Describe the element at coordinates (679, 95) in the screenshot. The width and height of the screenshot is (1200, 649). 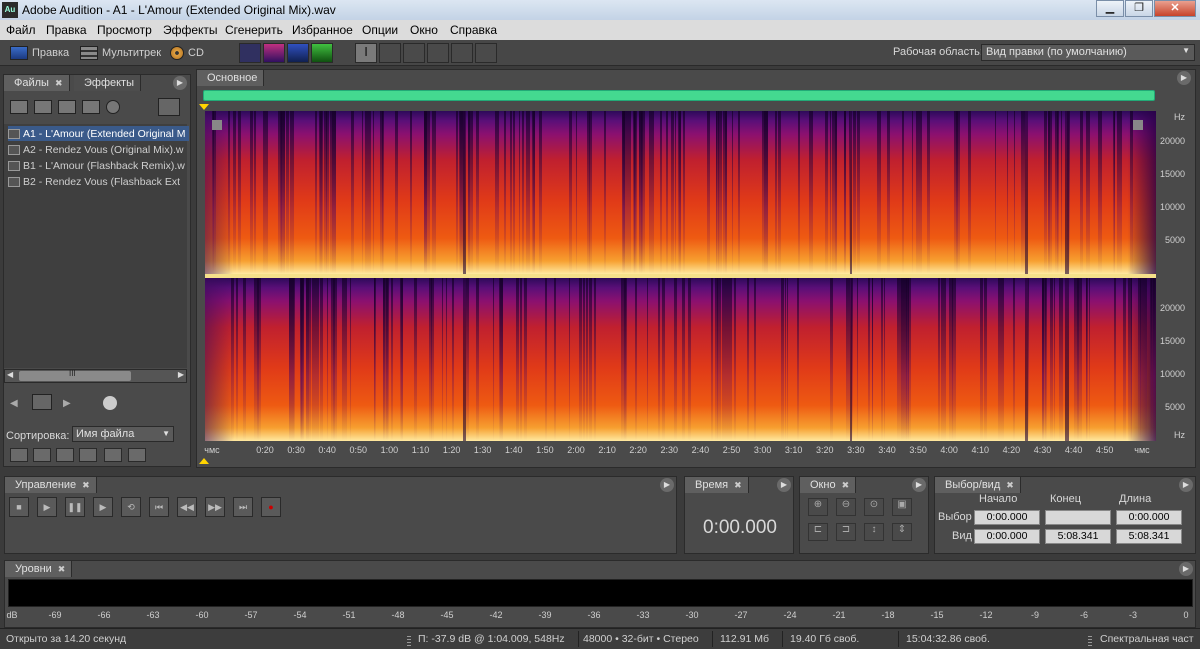
I see `zoom-overview-bar` at that location.